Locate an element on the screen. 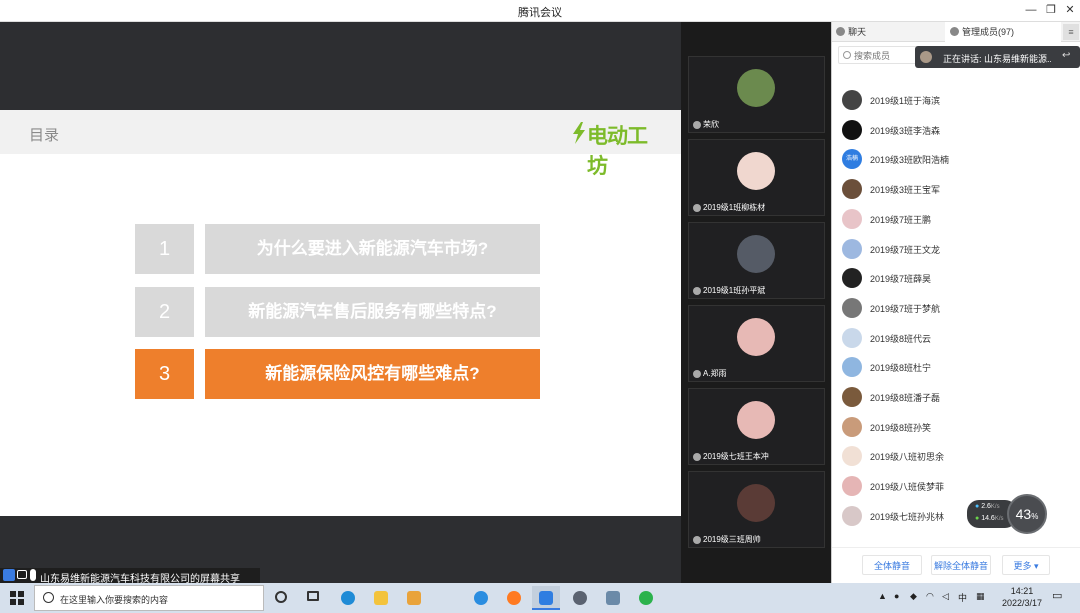  avatar: 浩楠 is located at coordinates (852, 159).